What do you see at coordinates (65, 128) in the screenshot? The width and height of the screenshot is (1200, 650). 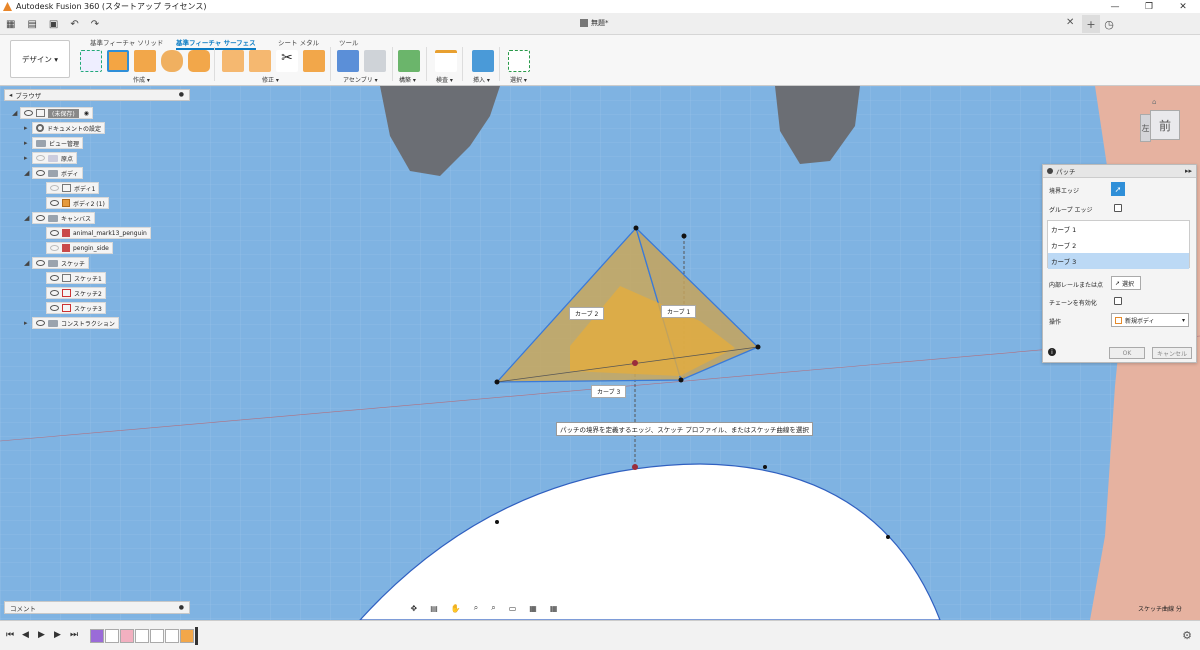 I see `tree-item-document-settings: ▸ ドキュメントの設定` at bounding box center [65, 128].